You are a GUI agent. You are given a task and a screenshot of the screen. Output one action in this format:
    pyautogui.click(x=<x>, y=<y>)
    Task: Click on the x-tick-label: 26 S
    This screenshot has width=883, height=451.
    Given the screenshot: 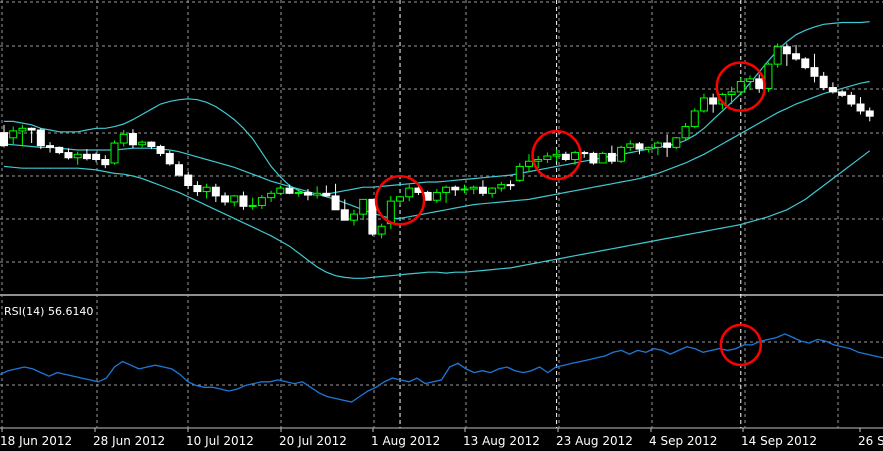 What is the action you would take?
    pyautogui.click(x=870, y=441)
    